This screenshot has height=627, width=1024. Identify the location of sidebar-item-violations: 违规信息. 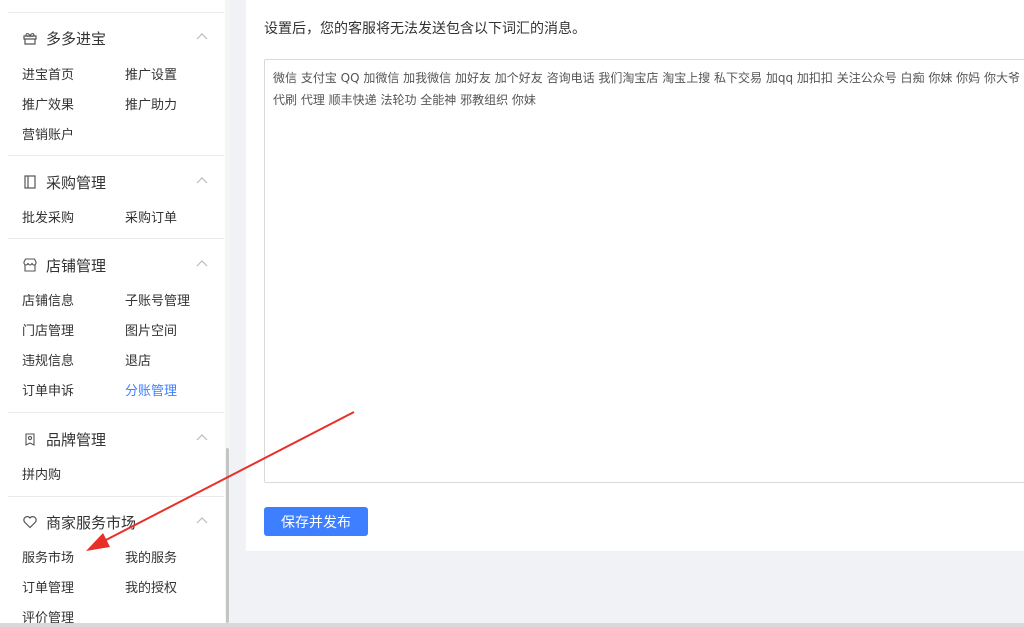
(48, 359).